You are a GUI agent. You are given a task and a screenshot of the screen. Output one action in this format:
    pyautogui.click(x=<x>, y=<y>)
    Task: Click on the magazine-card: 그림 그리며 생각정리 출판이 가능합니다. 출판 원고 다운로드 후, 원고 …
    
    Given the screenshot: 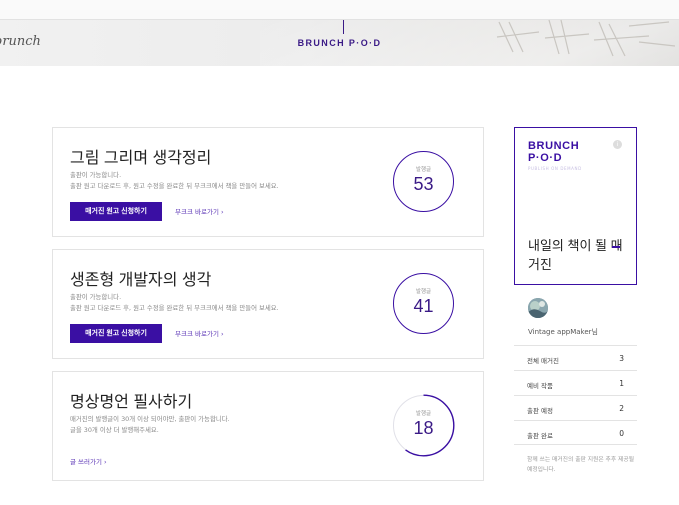 What is the action you would take?
    pyautogui.click(x=268, y=182)
    